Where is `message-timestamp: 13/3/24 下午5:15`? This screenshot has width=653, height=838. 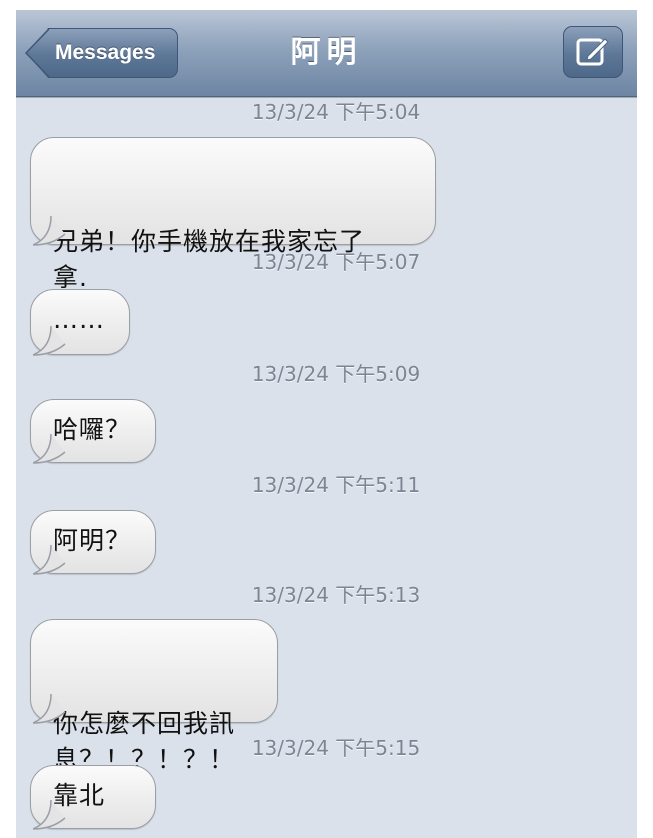
message-timestamp: 13/3/24 下午5:15 is located at coordinates (336, 748).